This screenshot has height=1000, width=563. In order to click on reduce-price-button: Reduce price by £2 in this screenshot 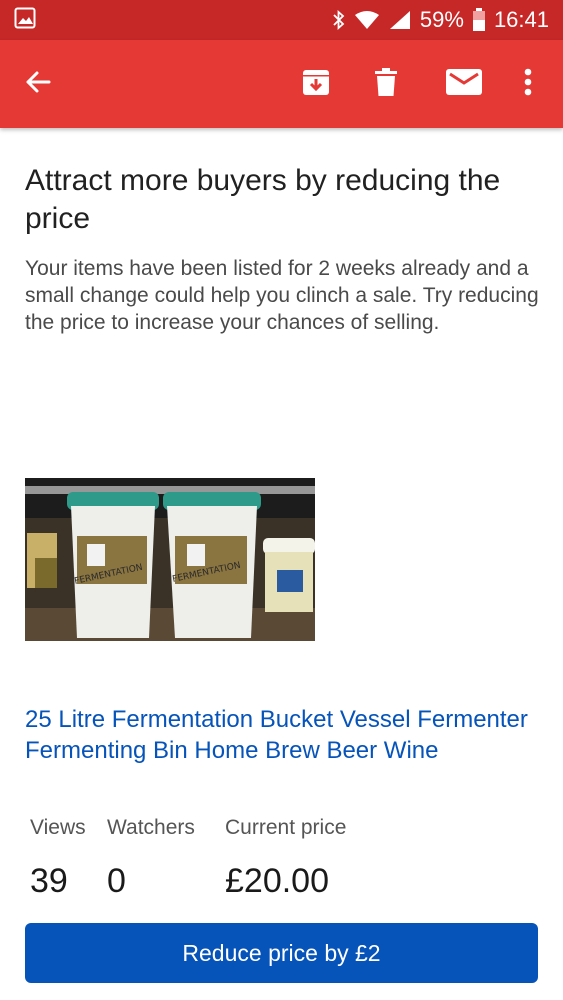, I will do `click(281, 953)`.